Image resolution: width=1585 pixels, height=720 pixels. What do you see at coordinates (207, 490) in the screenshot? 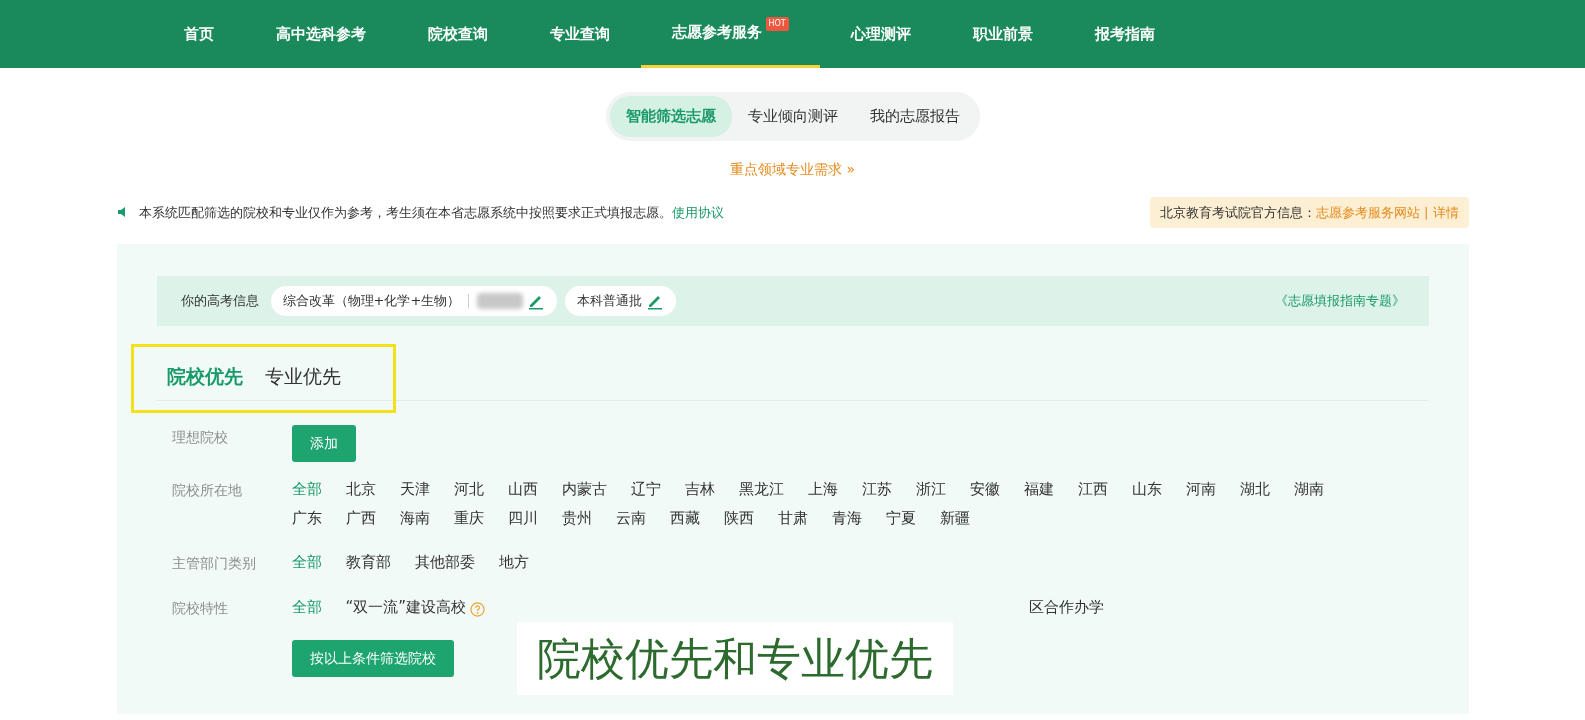
I see `filter-label: 院校所在地` at bounding box center [207, 490].